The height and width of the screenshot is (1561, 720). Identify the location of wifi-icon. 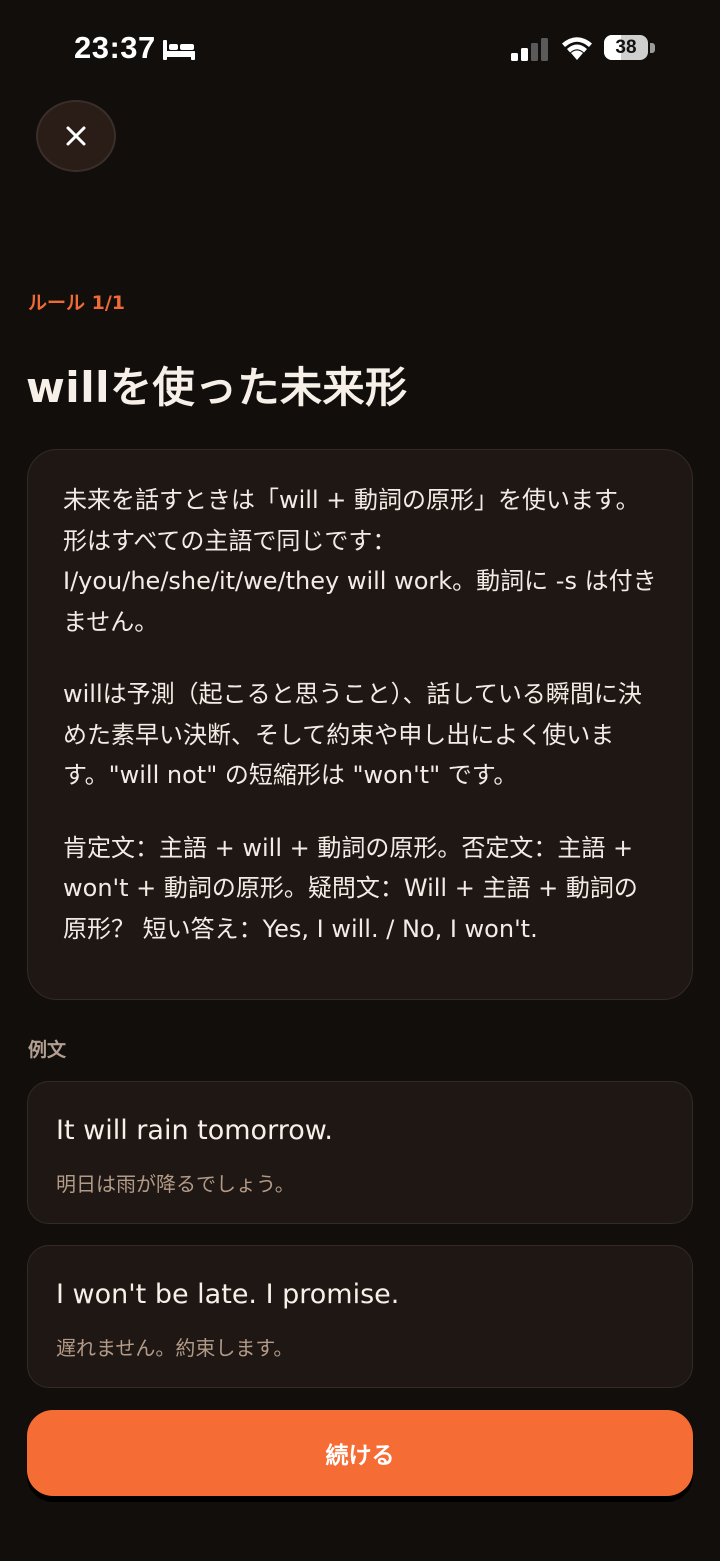
(577, 48).